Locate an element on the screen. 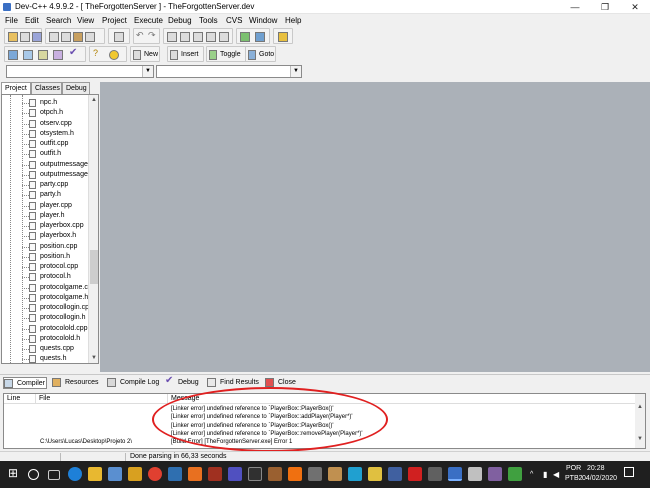 This screenshot has width=650, height=488. tree-item: outfit.cpp is located at coordinates (55, 144).